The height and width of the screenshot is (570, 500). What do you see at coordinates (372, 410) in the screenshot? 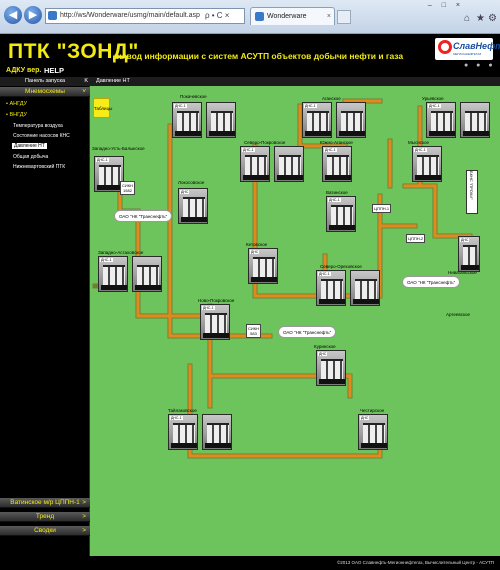
I see `station-name: Честирское` at bounding box center [372, 410].